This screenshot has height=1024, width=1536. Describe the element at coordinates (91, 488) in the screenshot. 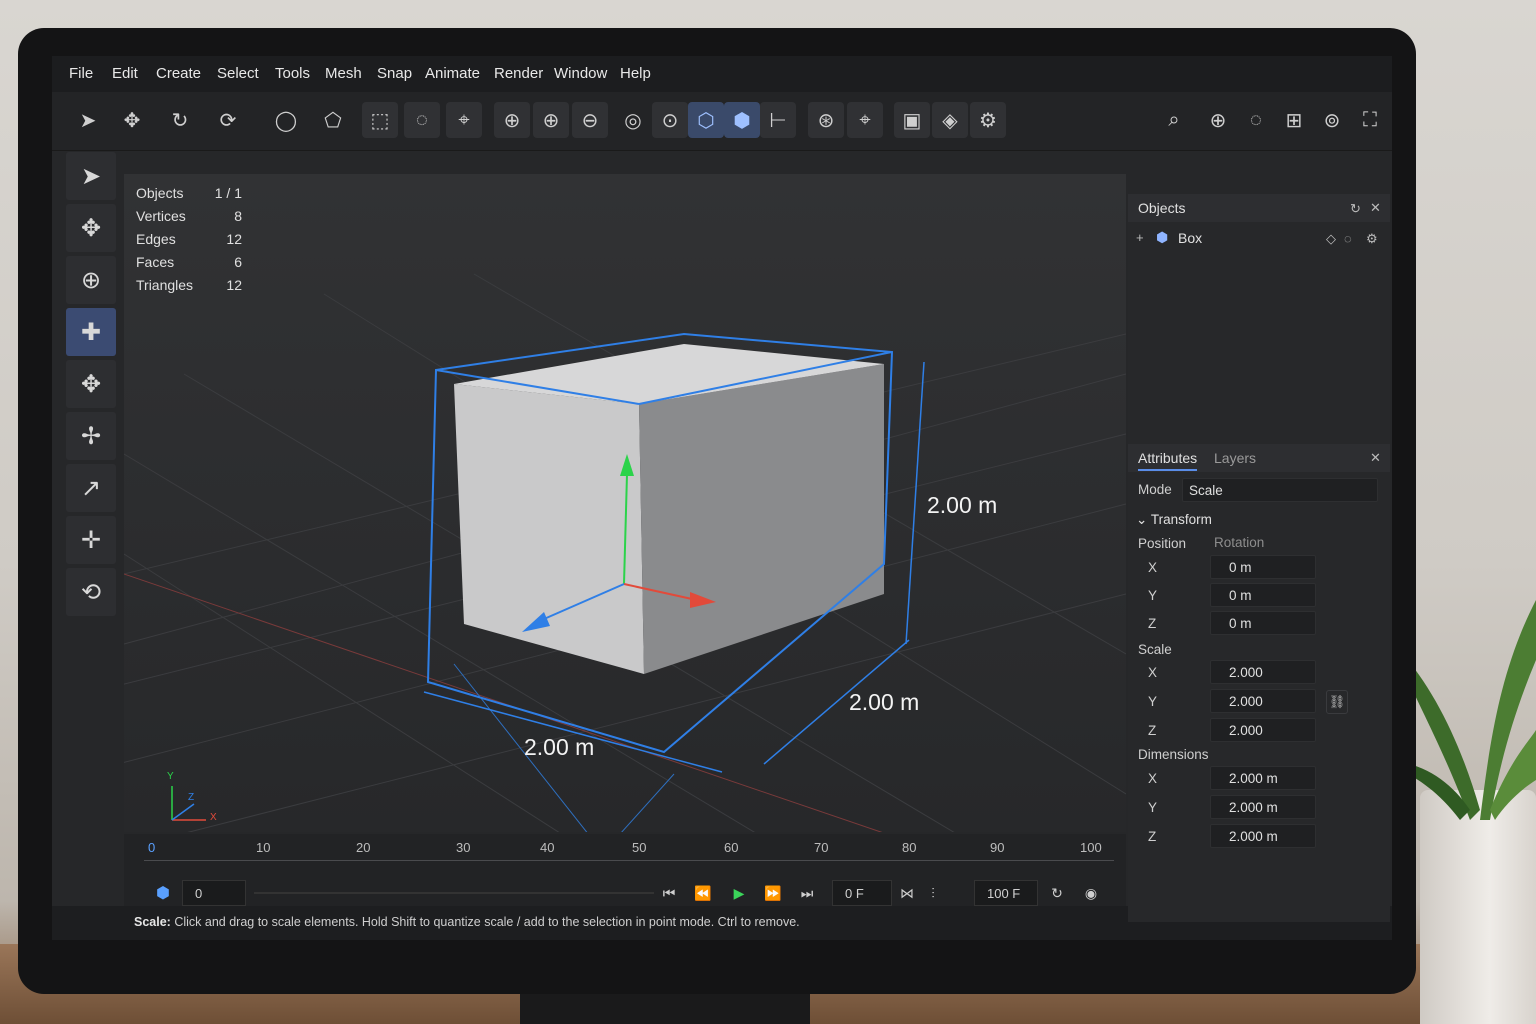

I see `bend-tool-icon: ↗` at that location.